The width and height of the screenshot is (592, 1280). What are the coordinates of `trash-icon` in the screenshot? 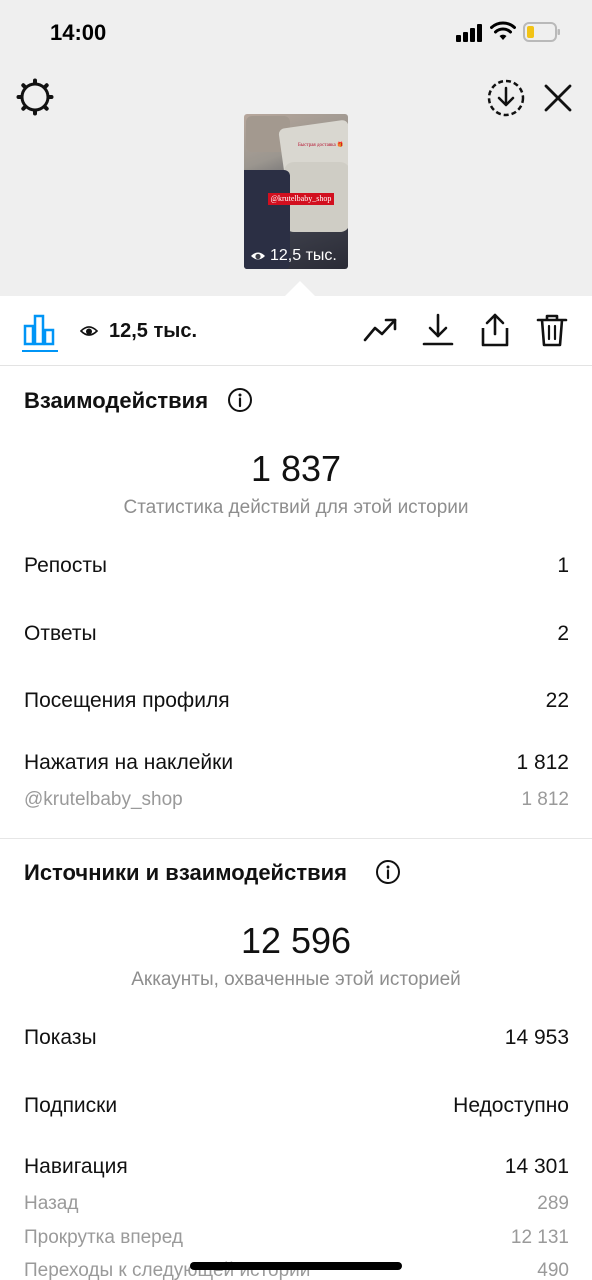 It's located at (552, 330).